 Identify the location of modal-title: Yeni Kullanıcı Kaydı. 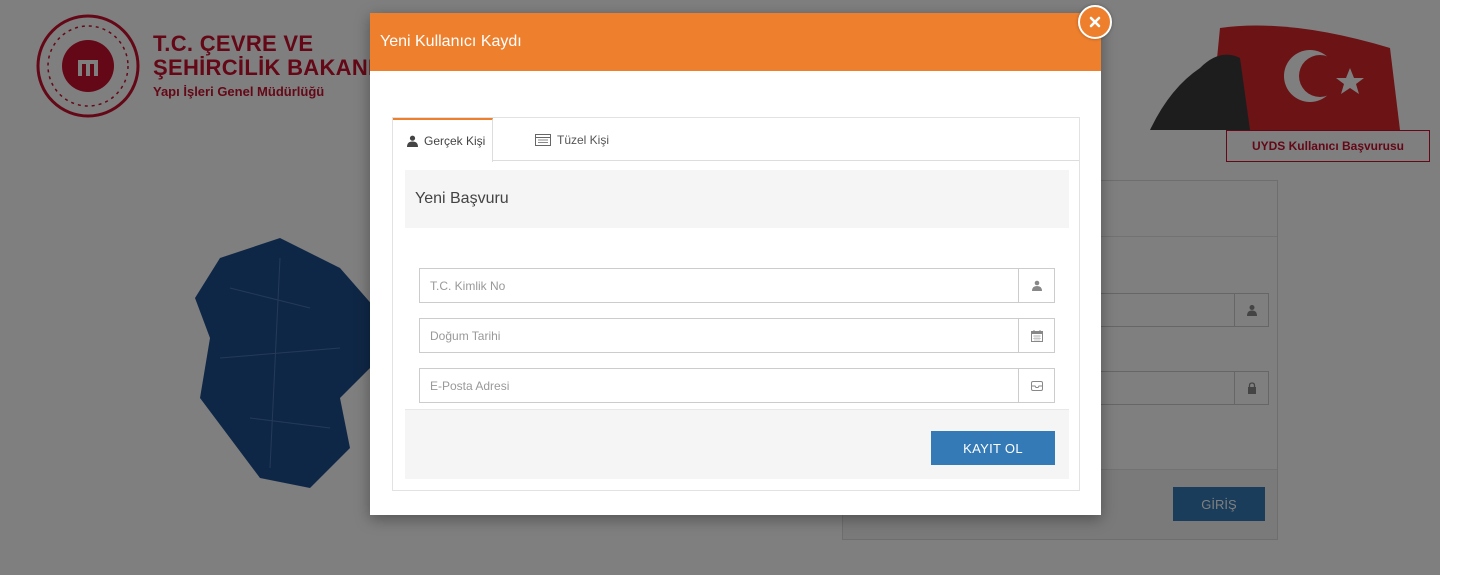
(451, 41).